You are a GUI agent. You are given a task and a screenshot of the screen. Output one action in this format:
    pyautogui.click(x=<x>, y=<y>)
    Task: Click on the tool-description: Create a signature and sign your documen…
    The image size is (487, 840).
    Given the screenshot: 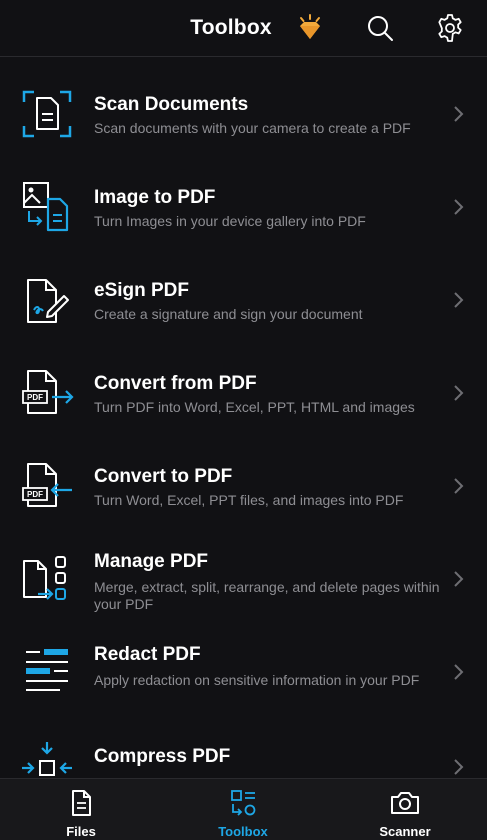 What is the action you would take?
    pyautogui.click(x=228, y=314)
    